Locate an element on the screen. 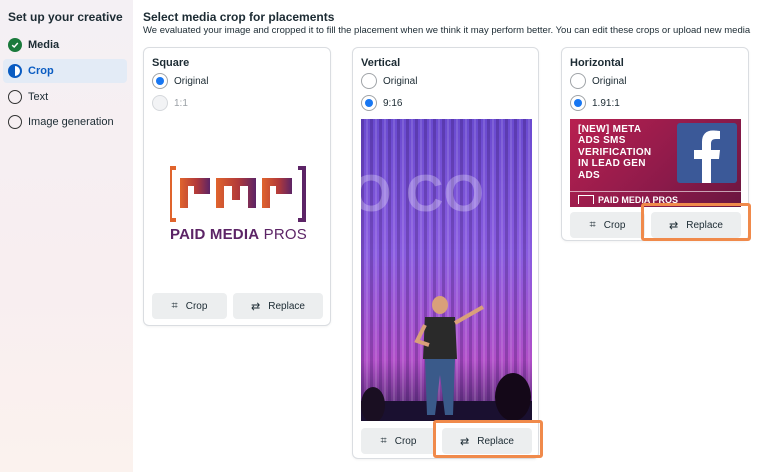 This screenshot has width=759, height=472. sidebar-title: Set up your creative is located at coordinates (65, 17).